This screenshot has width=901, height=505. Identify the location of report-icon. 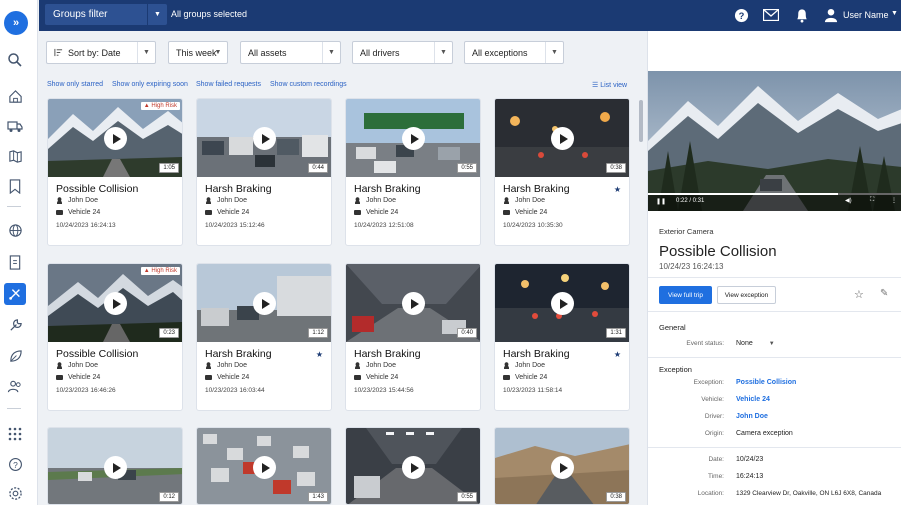
(15, 262).